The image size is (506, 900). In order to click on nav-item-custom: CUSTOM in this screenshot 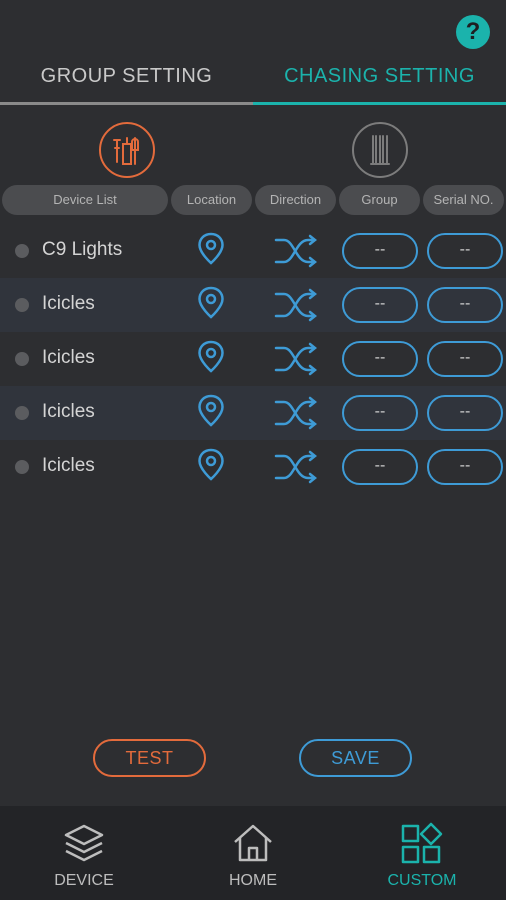, I will do `click(422, 853)`.